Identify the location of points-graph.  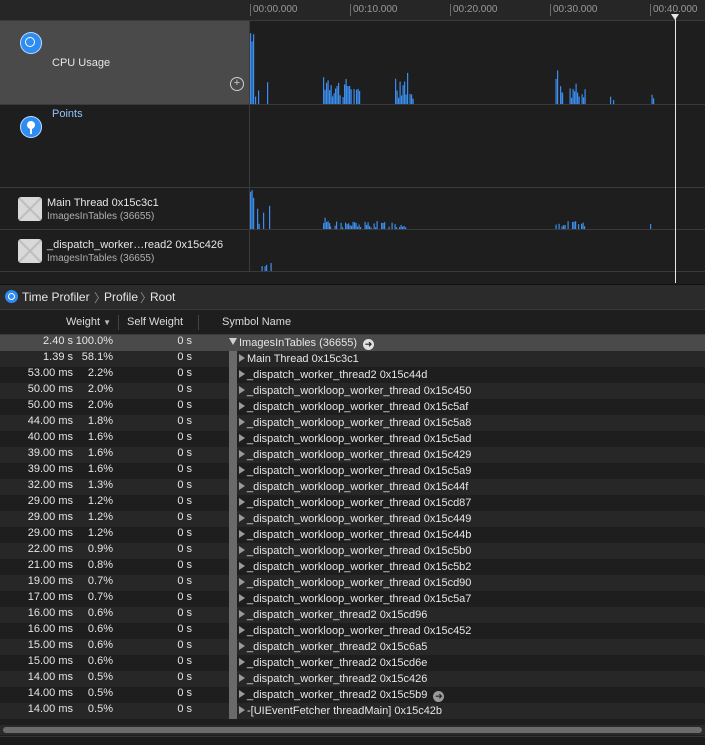
(477, 146).